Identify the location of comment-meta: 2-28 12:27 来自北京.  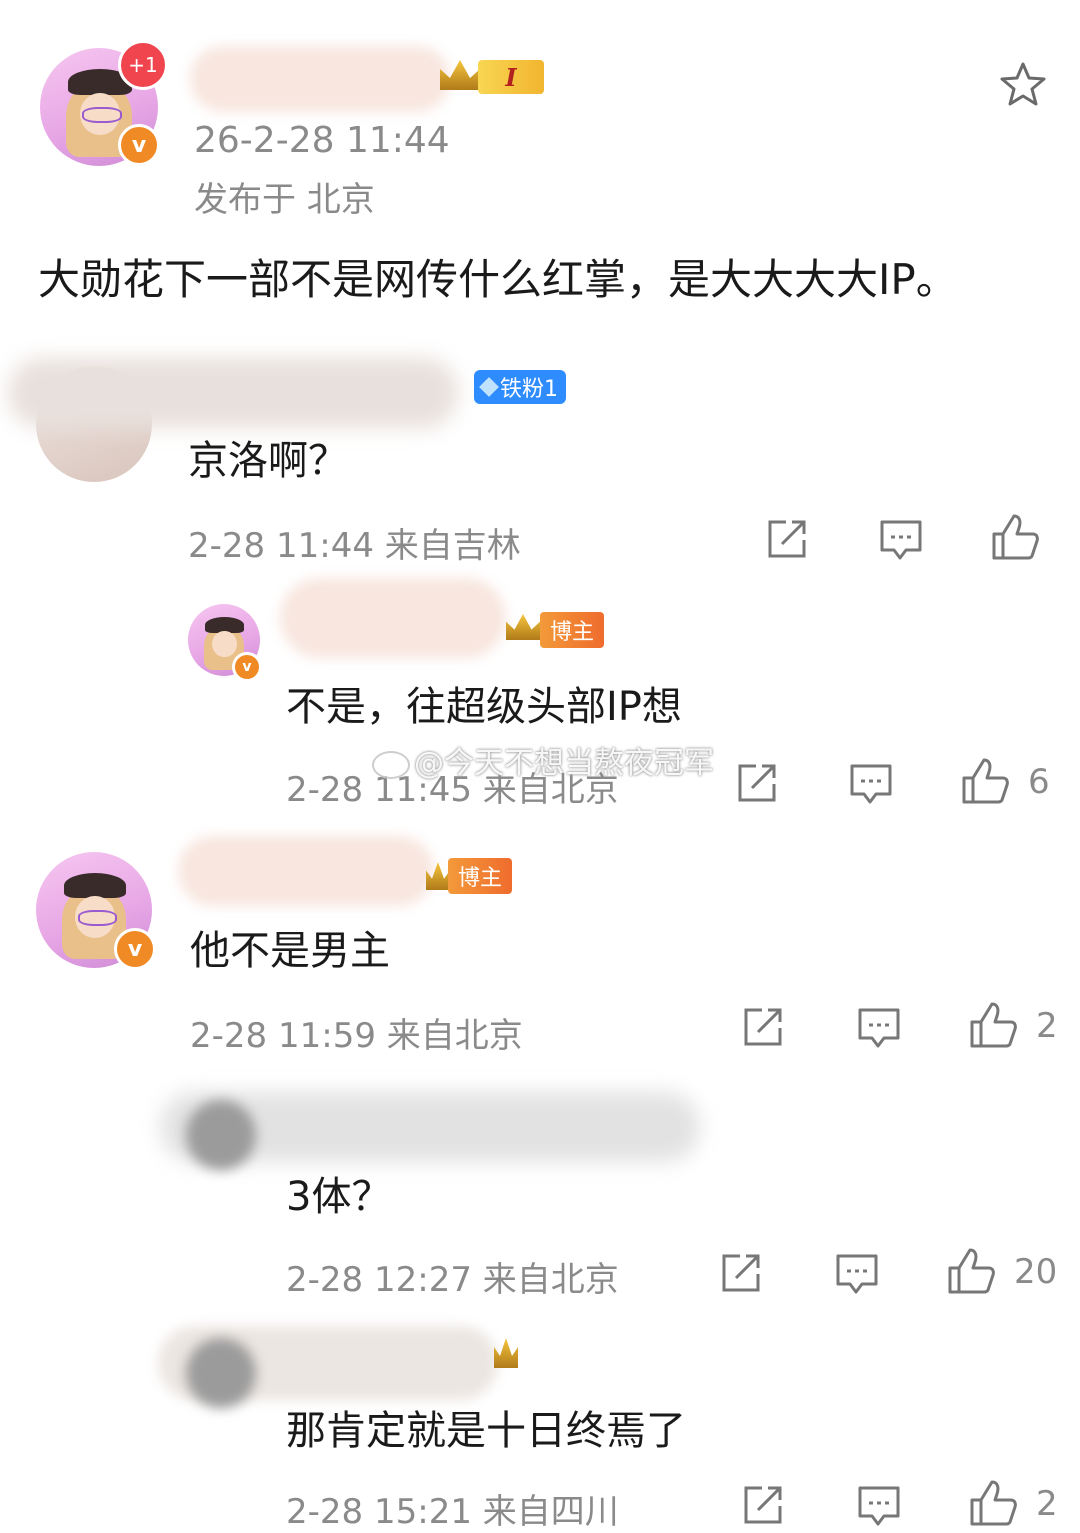
(452, 1280).